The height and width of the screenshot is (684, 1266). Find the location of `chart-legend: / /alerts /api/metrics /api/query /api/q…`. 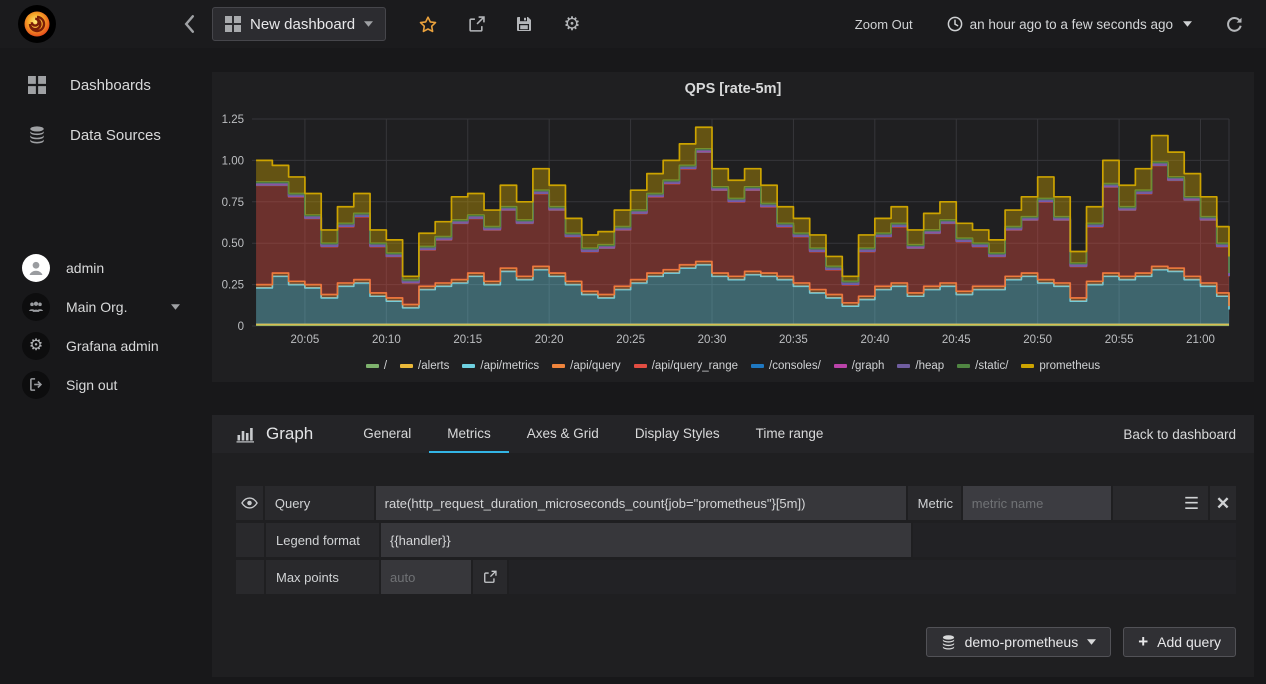

chart-legend: / /alerts /api/metrics /api/query /api/q… is located at coordinates (733, 366).